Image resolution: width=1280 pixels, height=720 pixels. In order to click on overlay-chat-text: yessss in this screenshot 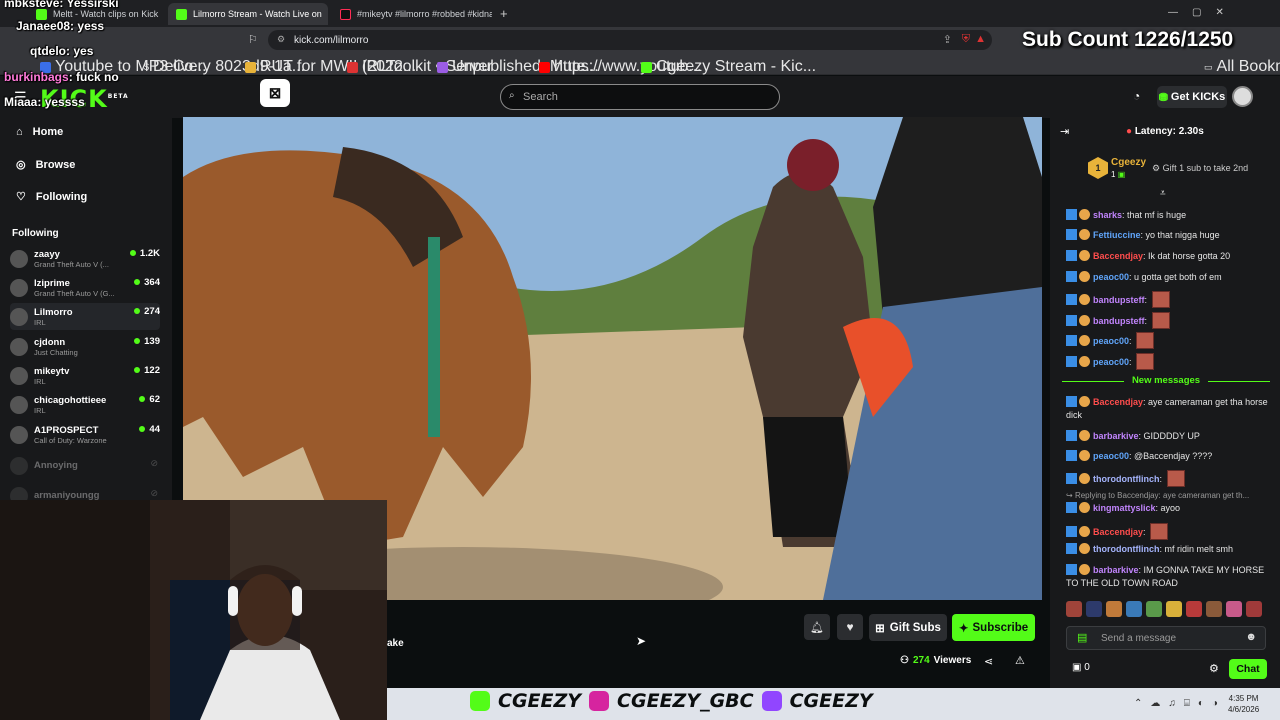, I will do `click(64, 102)`.